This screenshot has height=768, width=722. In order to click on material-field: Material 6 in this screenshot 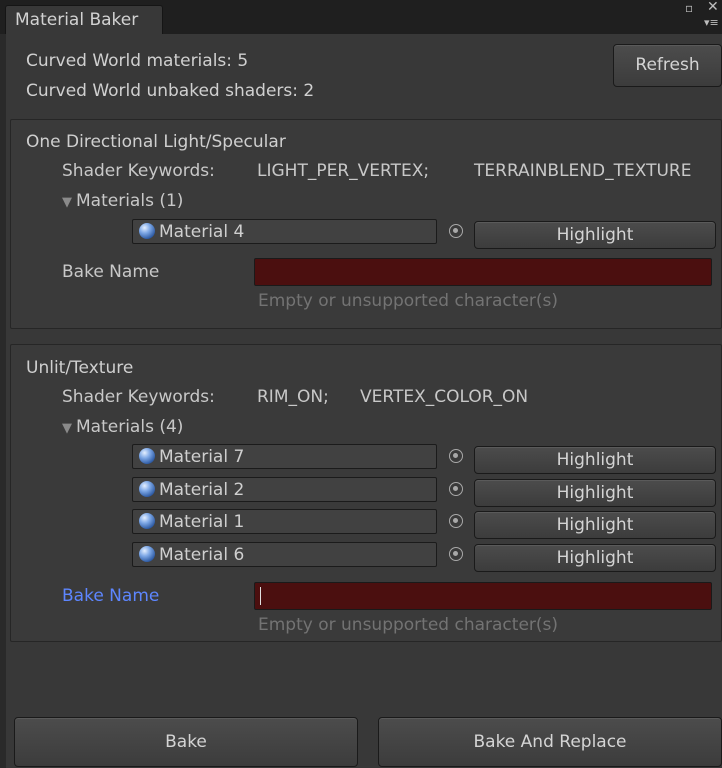, I will do `click(284, 554)`.